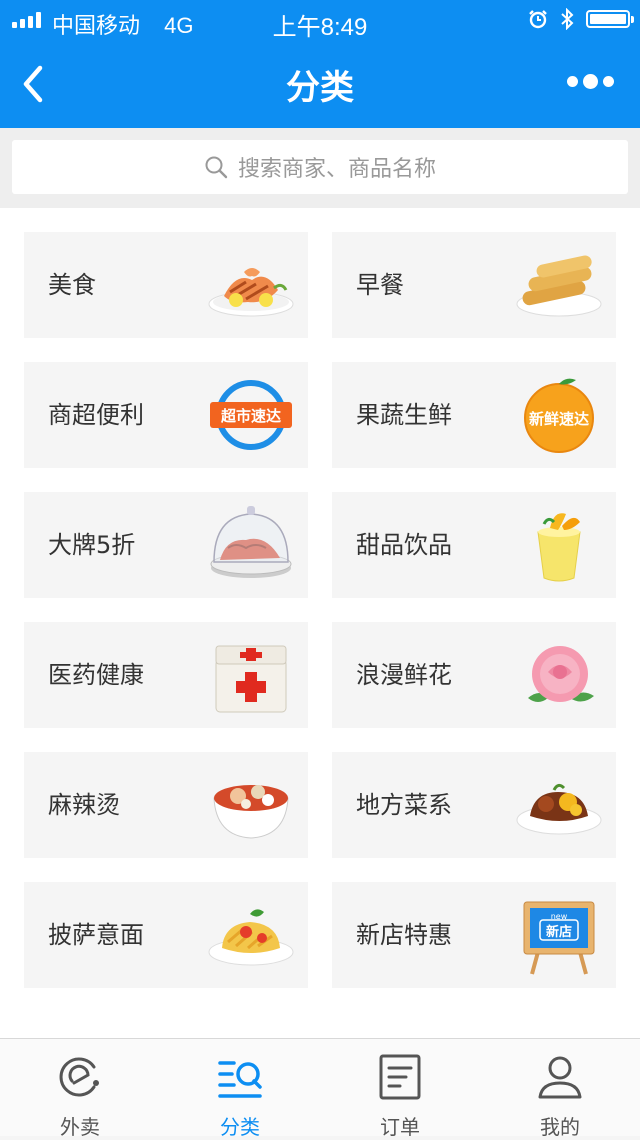  I want to click on new-store-sign-icon: new 新店, so click(559, 938).